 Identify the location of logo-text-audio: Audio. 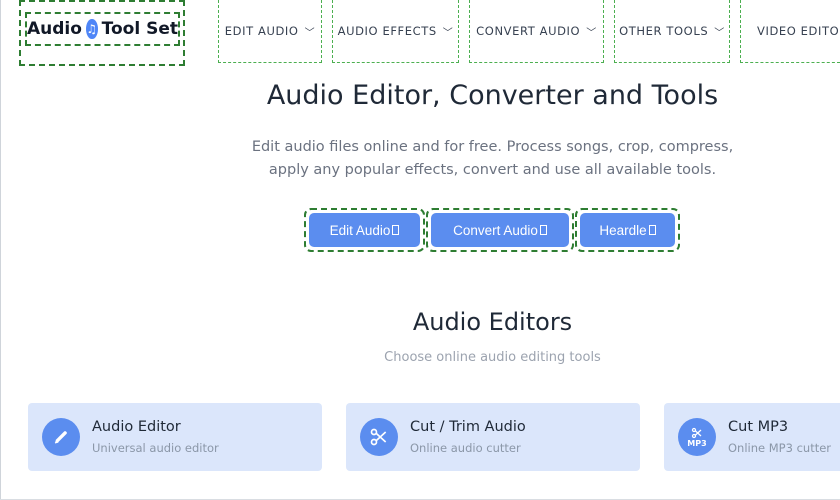
(54, 29).